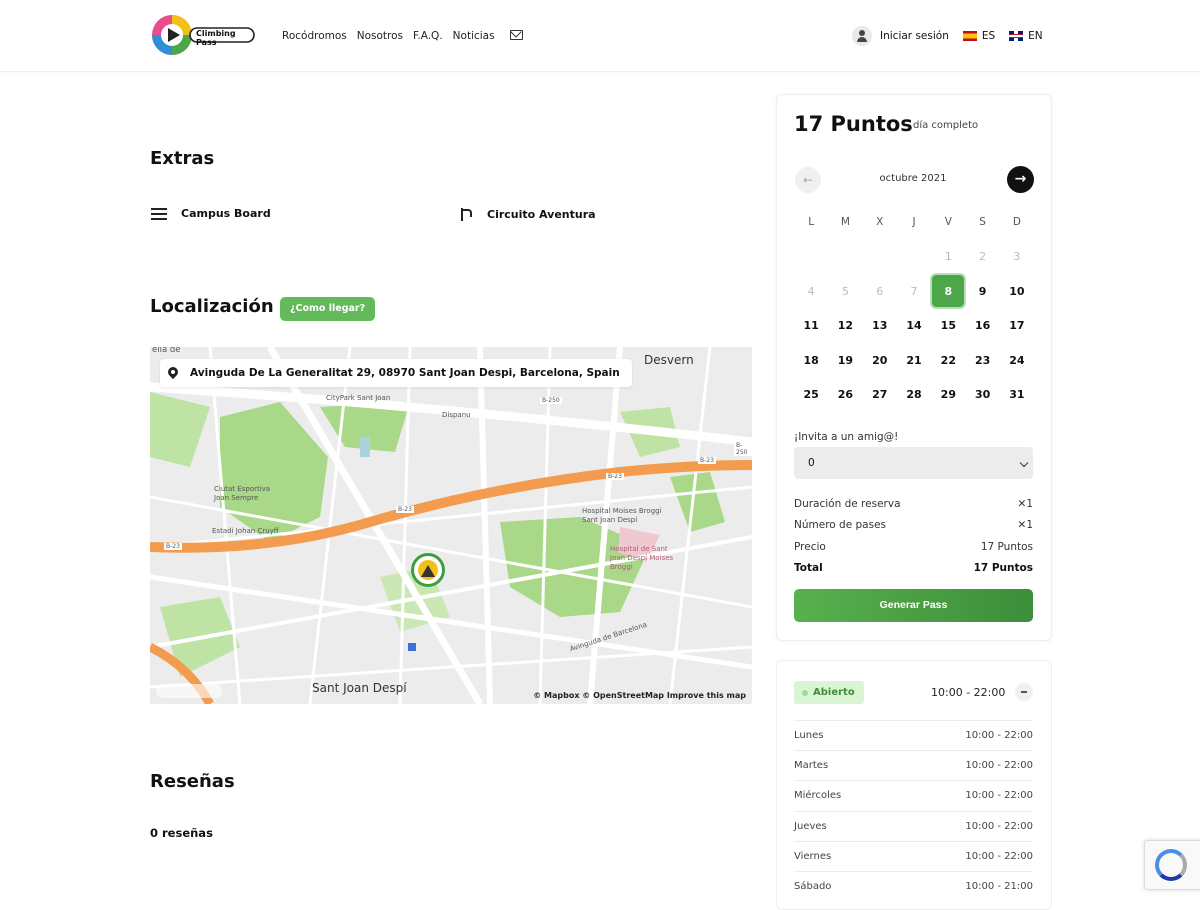  What do you see at coordinates (982, 222) in the screenshot?
I see `weekday-header: S` at bounding box center [982, 222].